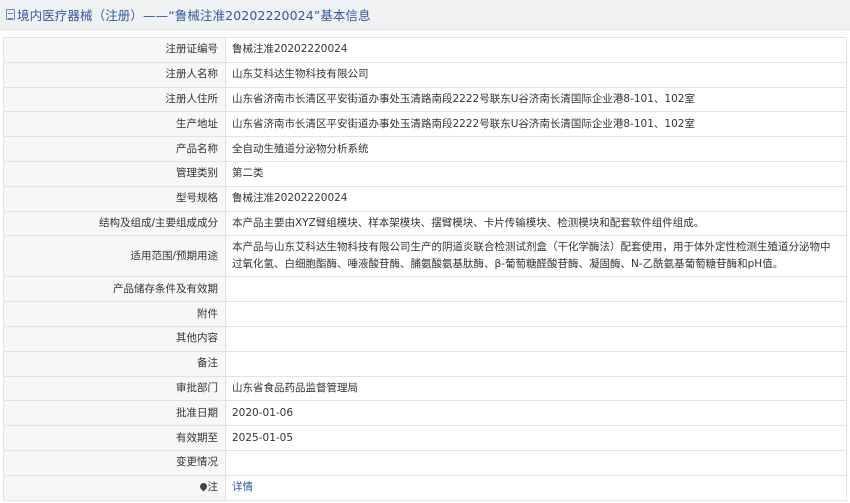 The height and width of the screenshot is (503, 850). I want to click on row-value: 2025-01-05, so click(536, 438).